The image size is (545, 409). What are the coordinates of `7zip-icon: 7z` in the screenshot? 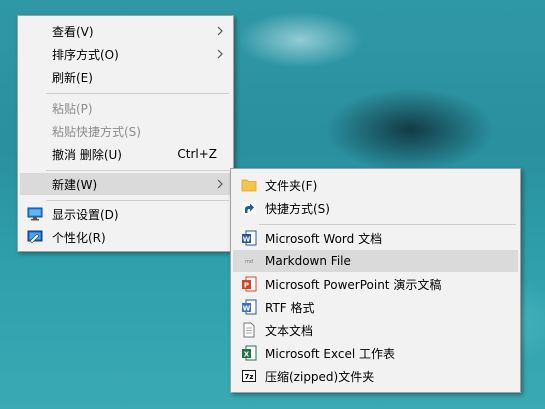 It's located at (249, 376).